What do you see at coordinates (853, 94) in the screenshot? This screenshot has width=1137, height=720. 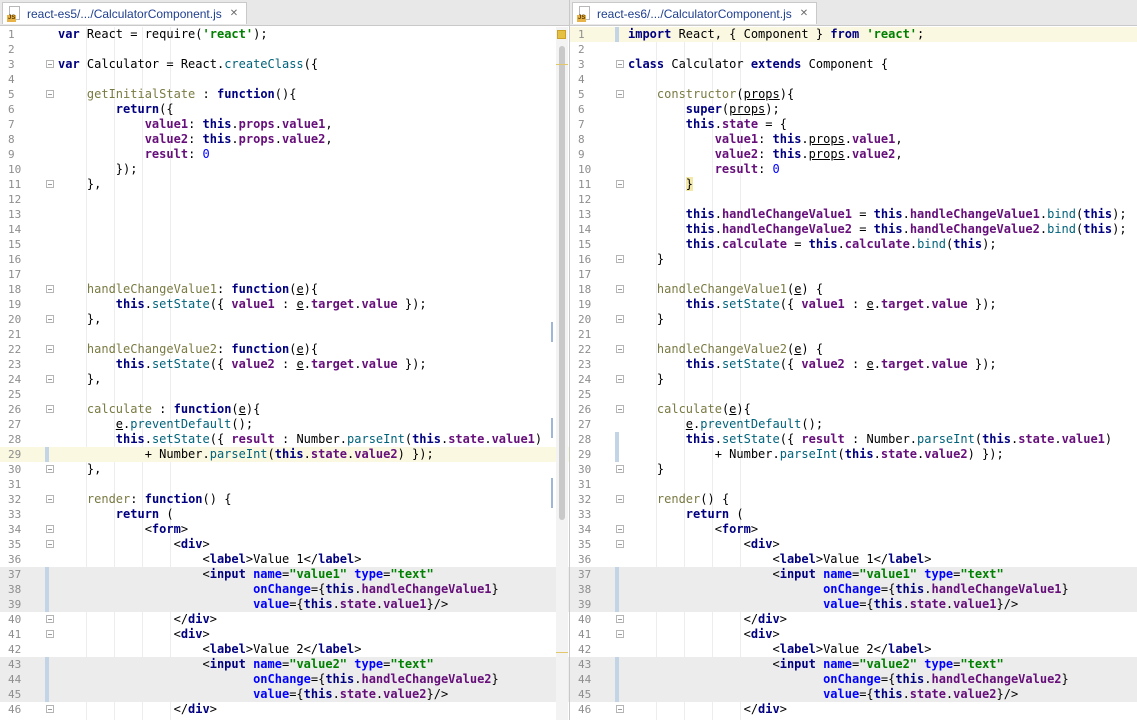 I see `code-line: 5 constructor(props){` at bounding box center [853, 94].